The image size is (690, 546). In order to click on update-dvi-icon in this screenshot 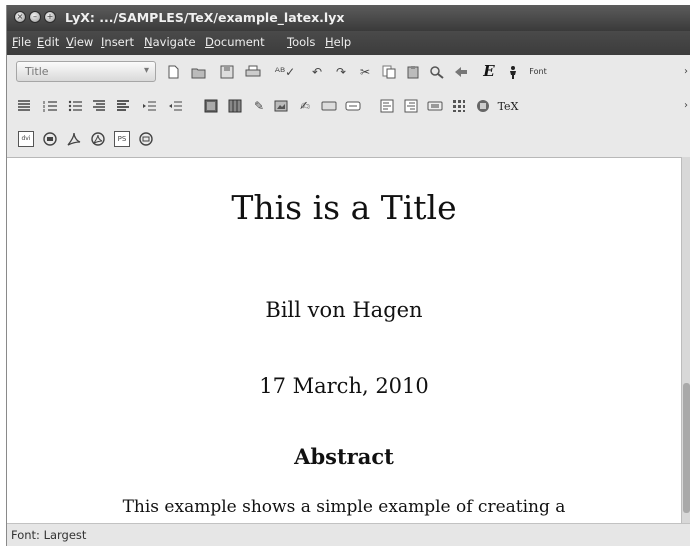, I will do `click(50, 139)`.